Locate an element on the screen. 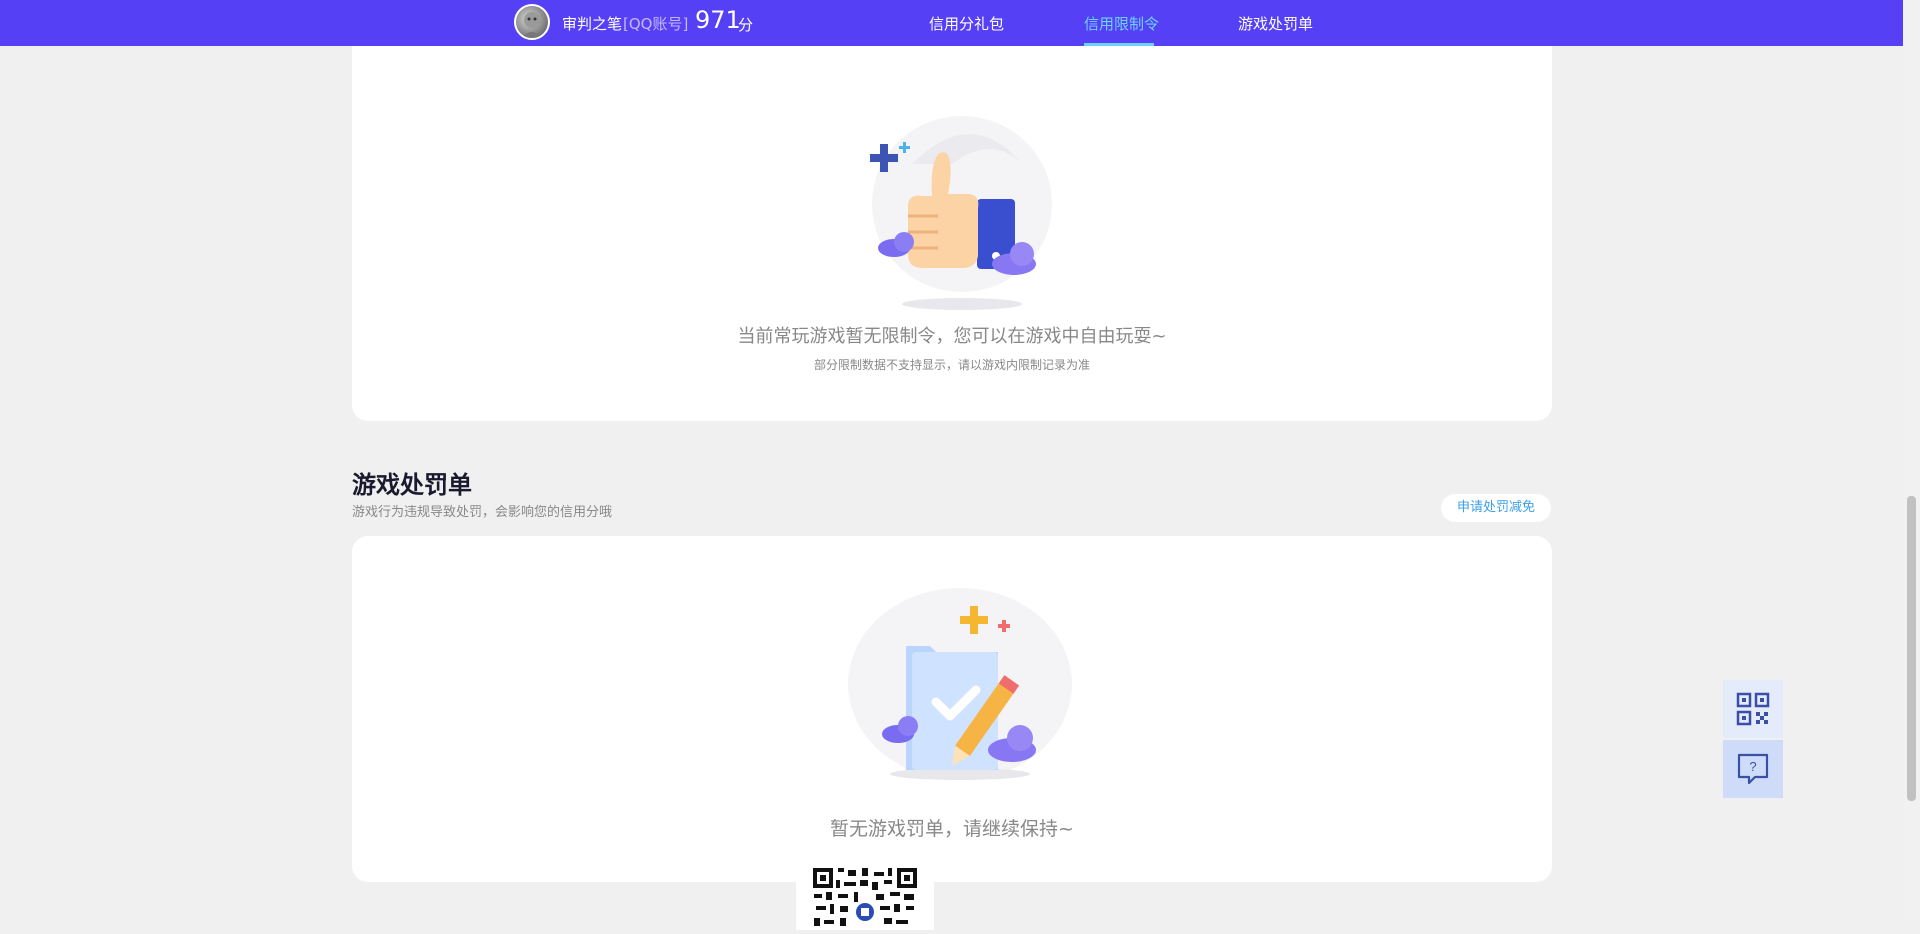 This screenshot has height=934, width=1920. qr-code-image is located at coordinates (865, 898).